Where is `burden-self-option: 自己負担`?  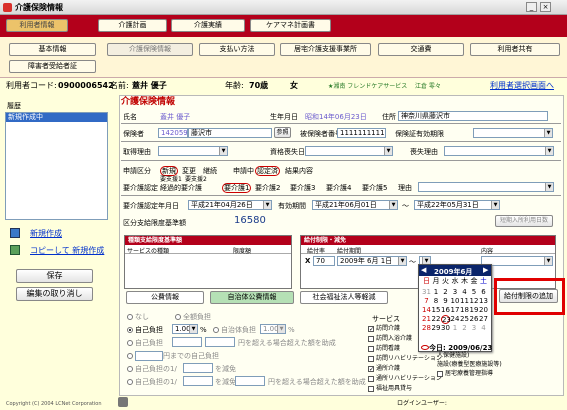 burden-self-option: 自己負担 is located at coordinates (145, 330).